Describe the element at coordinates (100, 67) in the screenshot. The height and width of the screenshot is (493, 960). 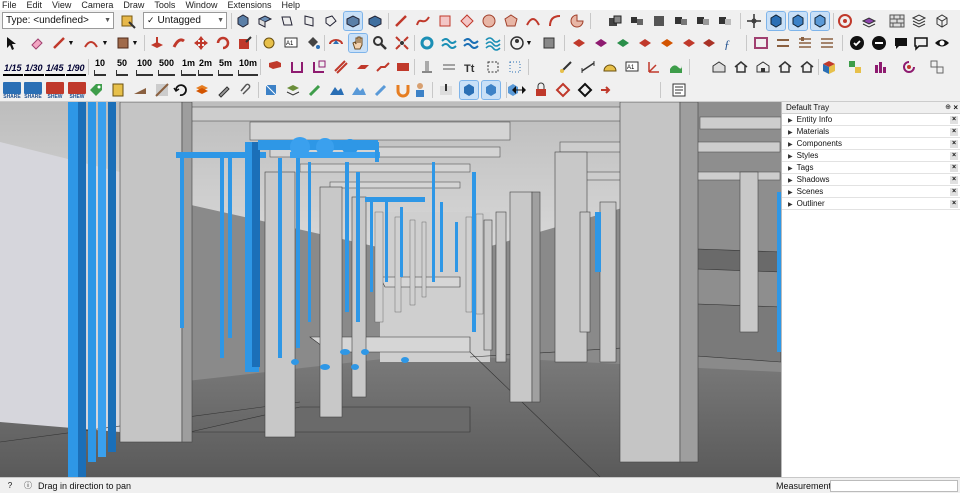
I see `dim-10-button: 10` at that location.